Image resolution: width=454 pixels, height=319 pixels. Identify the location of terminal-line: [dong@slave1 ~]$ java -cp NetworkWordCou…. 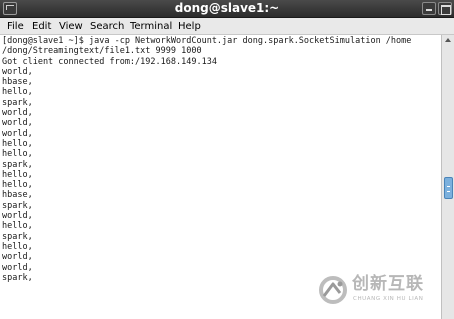
(207, 41).